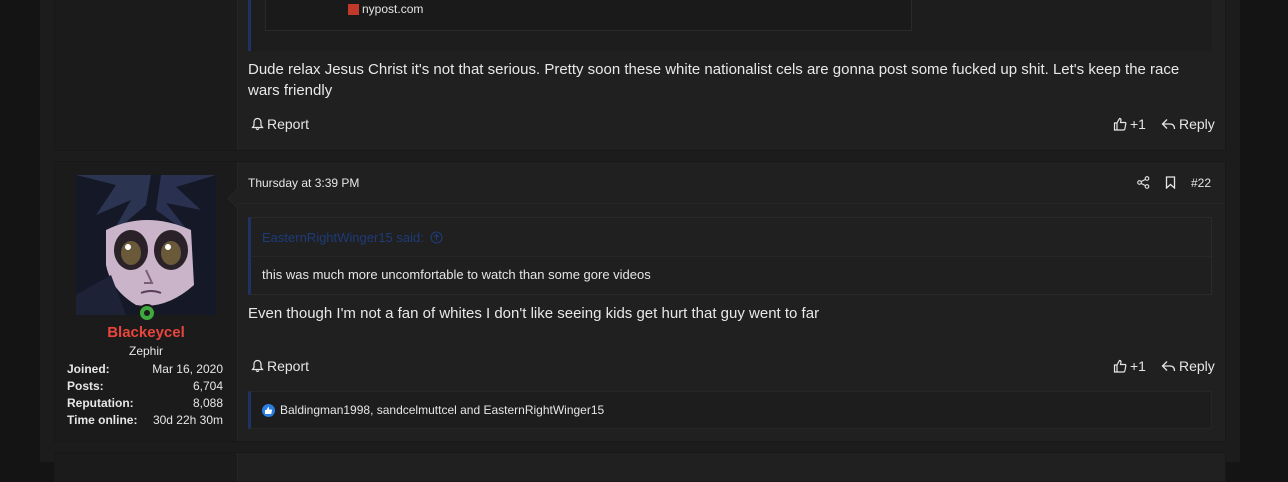  What do you see at coordinates (145, 420) in the screenshot?
I see `stat-time-online: Time online: 30d 22h 30m` at bounding box center [145, 420].